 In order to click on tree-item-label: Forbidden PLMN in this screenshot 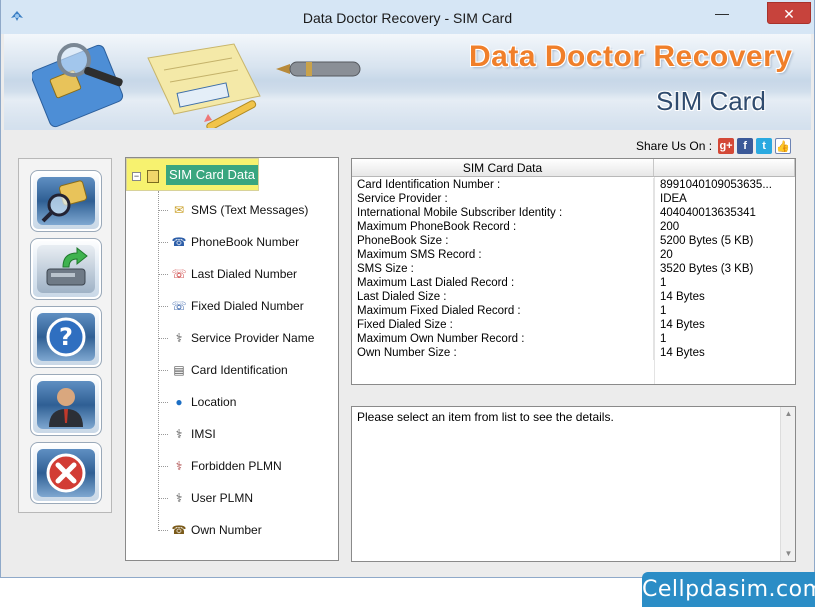, I will do `click(236, 466)`.